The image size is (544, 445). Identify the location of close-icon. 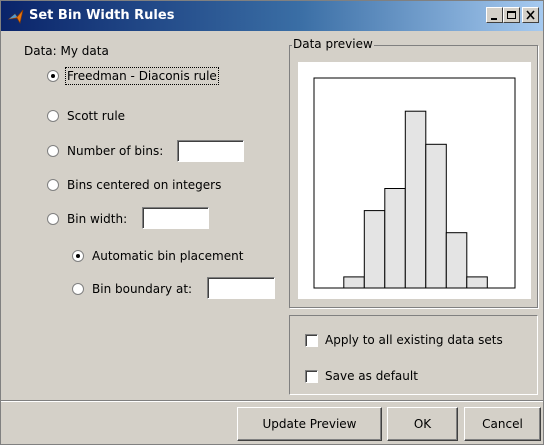
(530, 15).